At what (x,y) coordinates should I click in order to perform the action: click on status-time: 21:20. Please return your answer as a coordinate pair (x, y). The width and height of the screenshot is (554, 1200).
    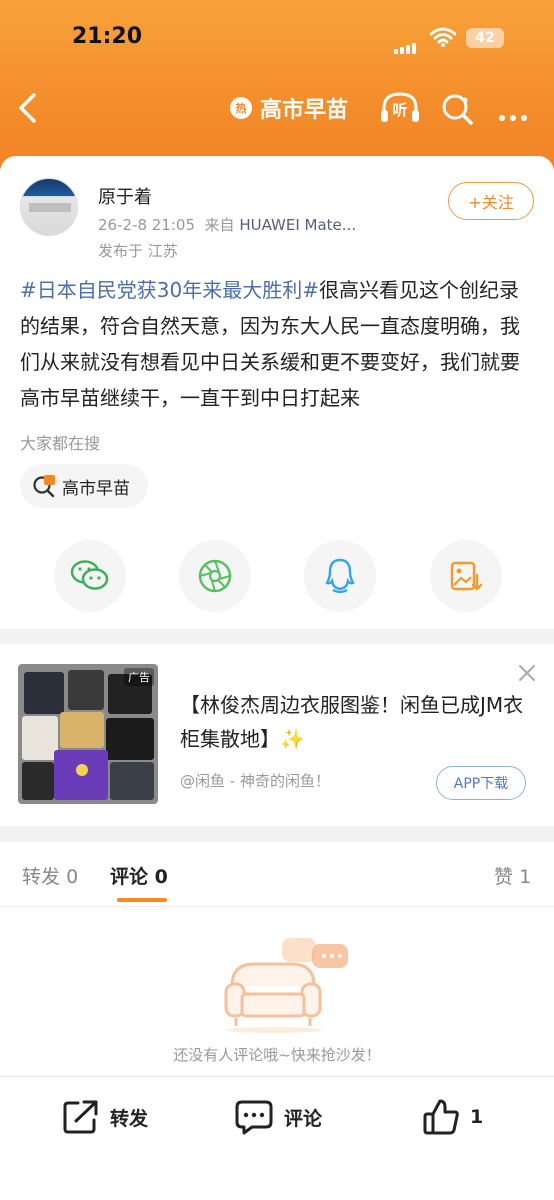
    Looking at the image, I should click on (107, 36).